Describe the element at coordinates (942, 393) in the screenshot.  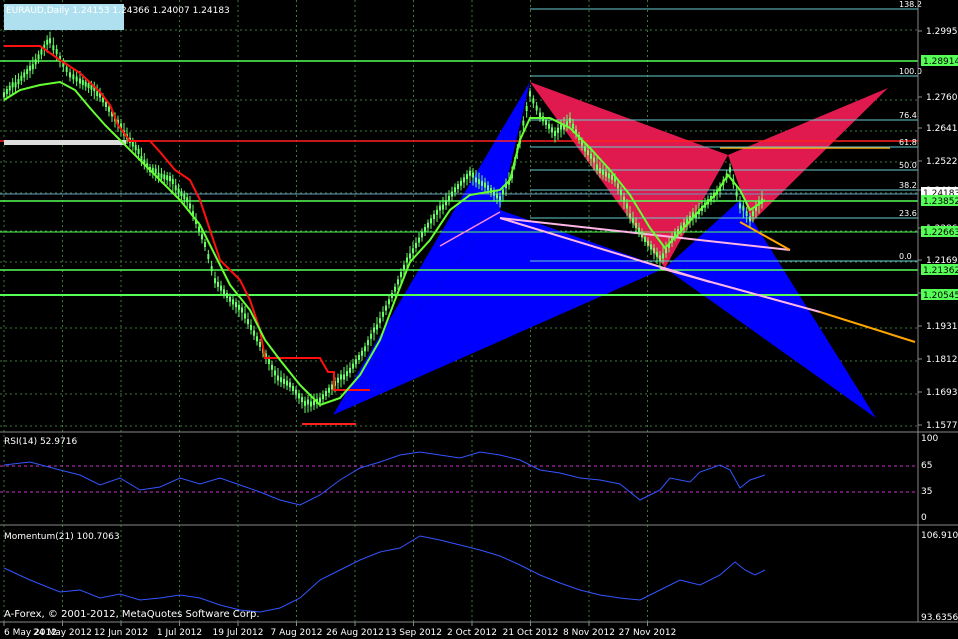
I see `price-tick: 1.16930` at that location.